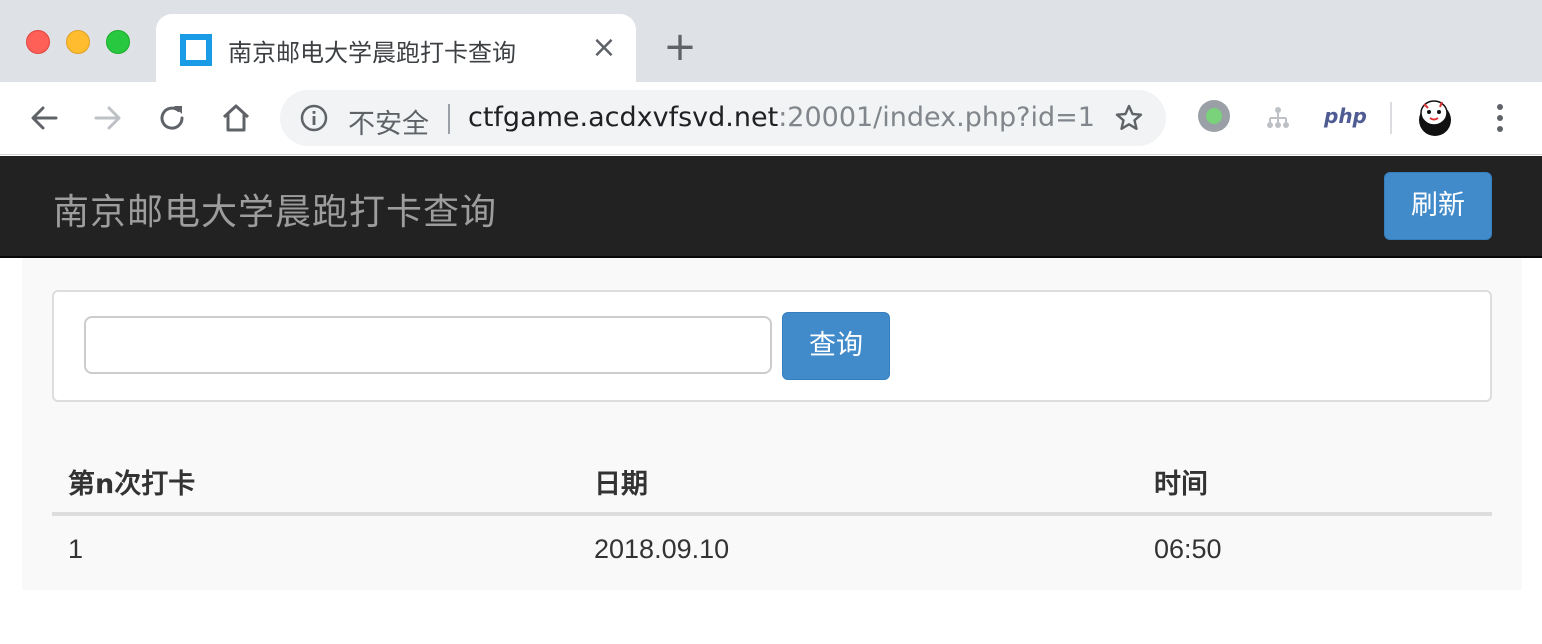 This screenshot has width=1542, height=644. I want to click on site-brand: 南京邮电大学晨跑打卡查询, so click(275, 209).